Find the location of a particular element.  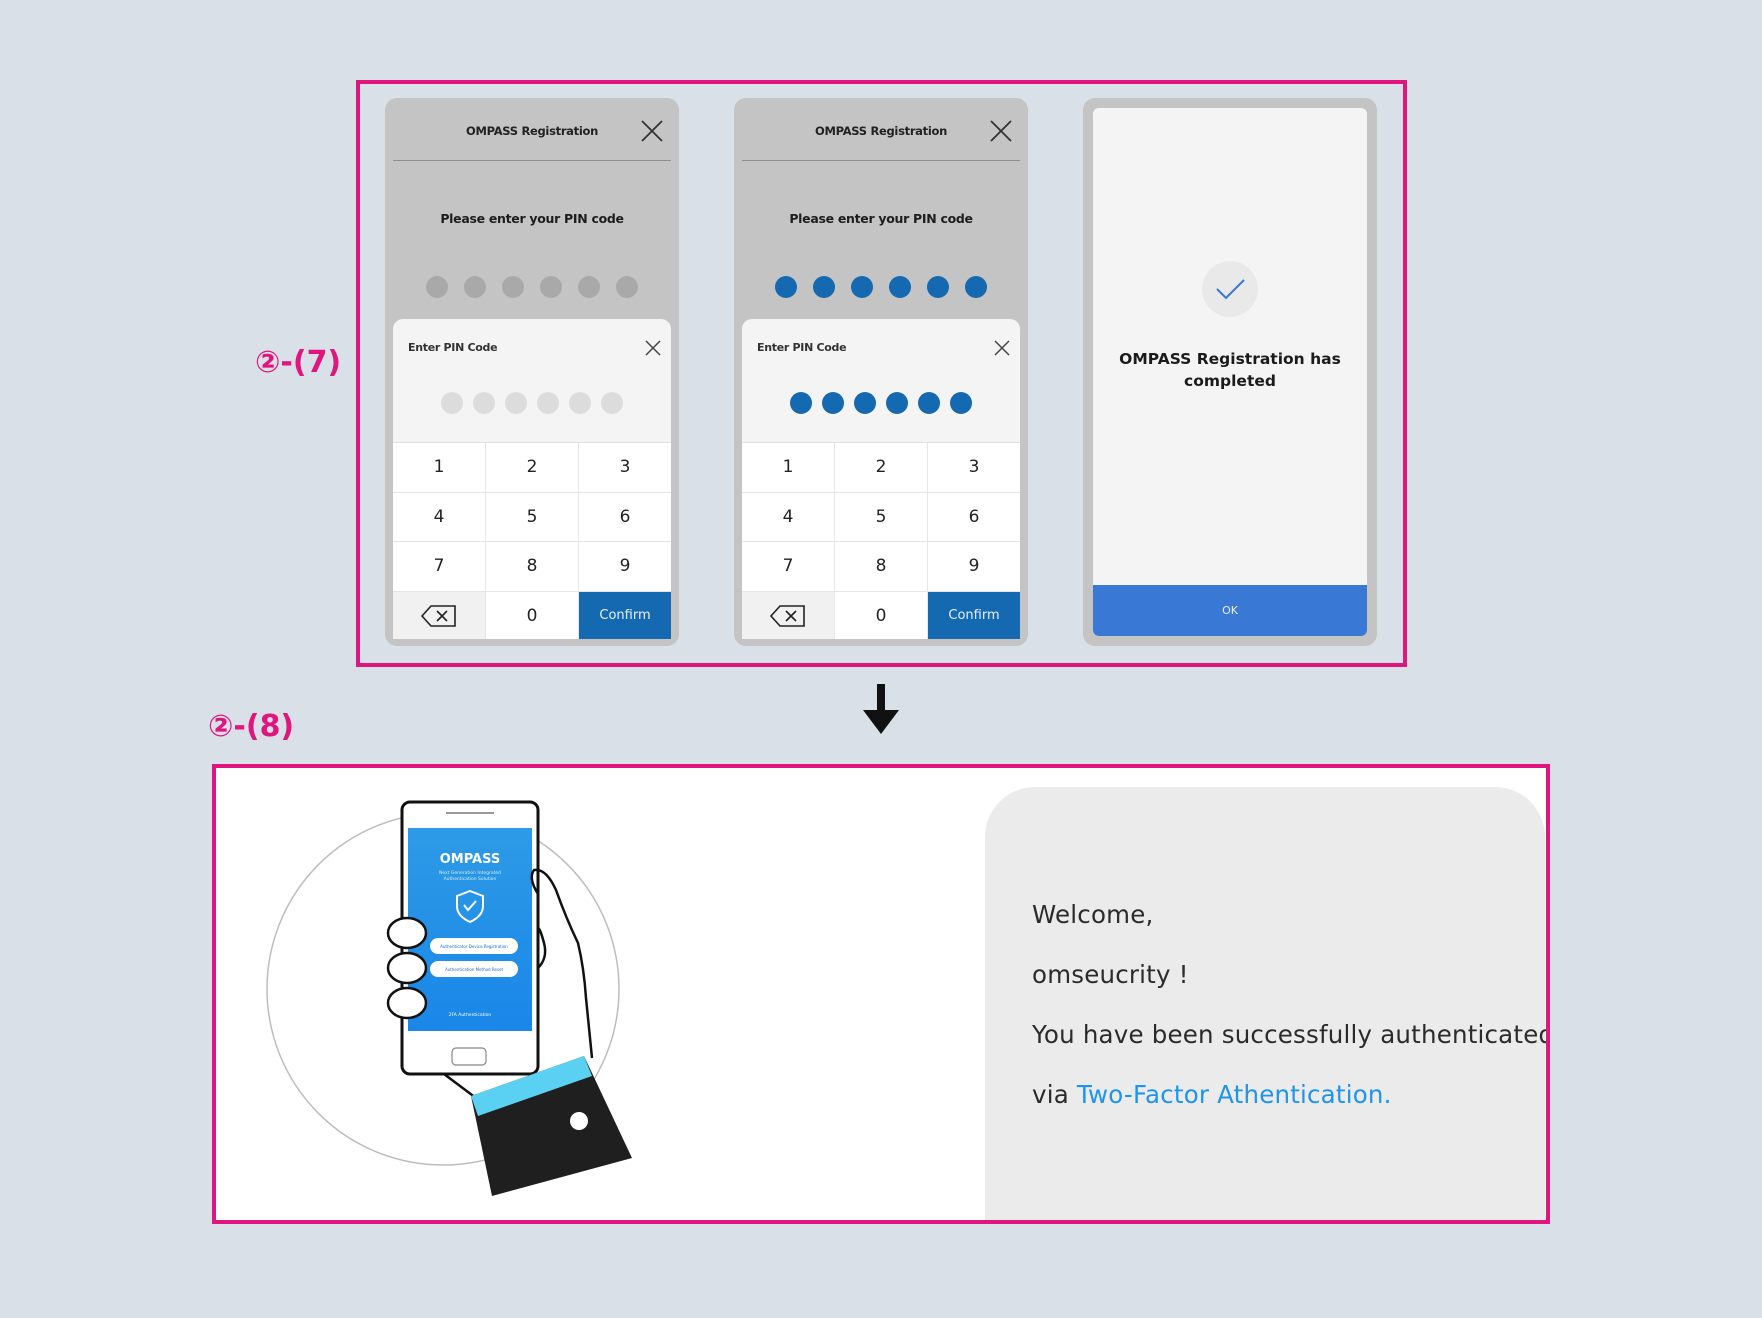

app-subtitle-2: Authentication Solution is located at coordinates (470, 879).